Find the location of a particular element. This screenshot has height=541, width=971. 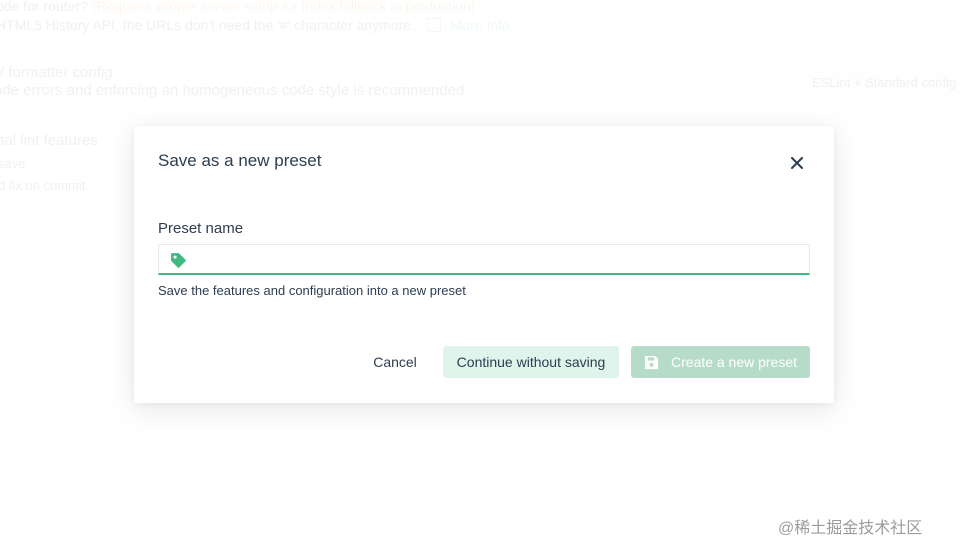

dialog-title: Save as a new preset is located at coordinates (240, 160).